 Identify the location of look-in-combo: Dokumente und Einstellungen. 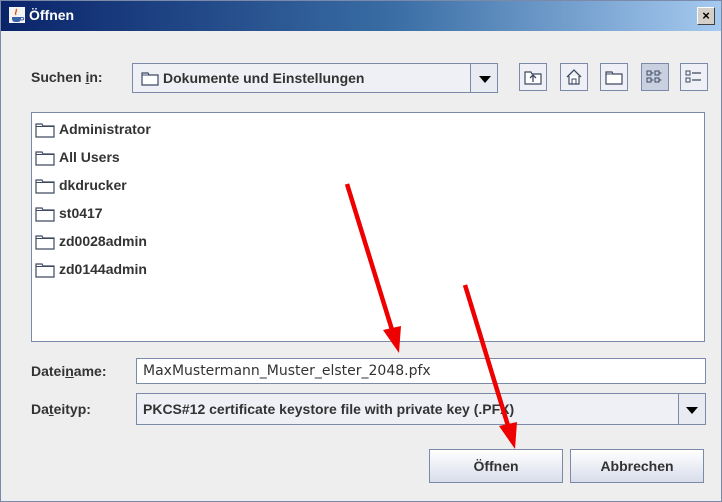
(315, 78).